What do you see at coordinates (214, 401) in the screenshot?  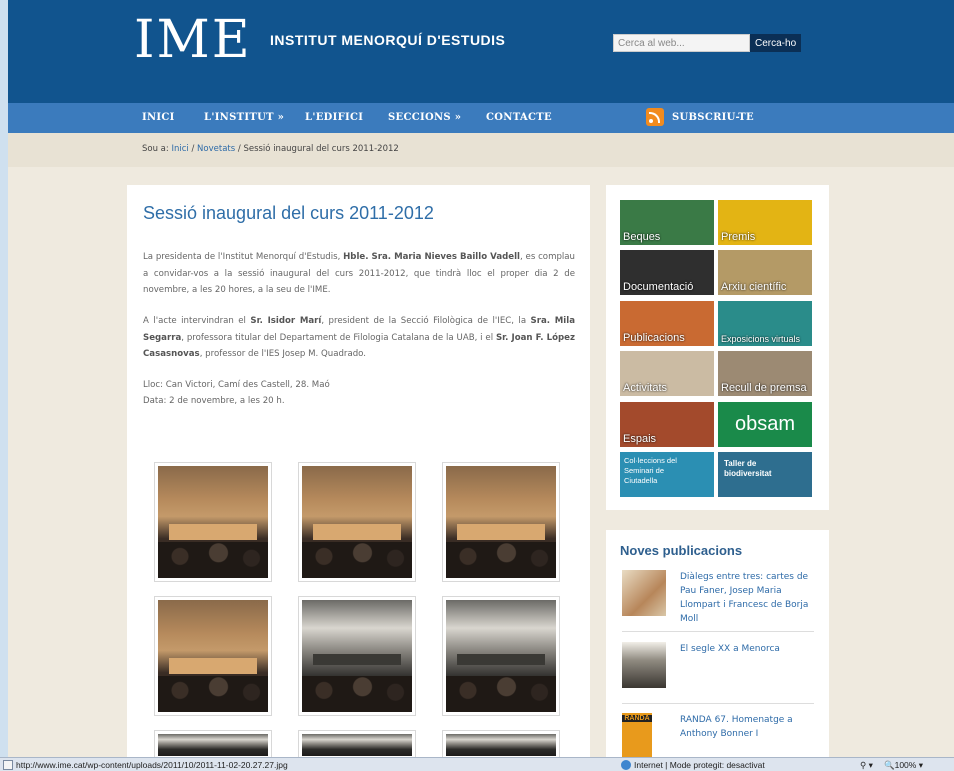 I see `event-date: Data: 2 de novembre, a les 20 h.` at bounding box center [214, 401].